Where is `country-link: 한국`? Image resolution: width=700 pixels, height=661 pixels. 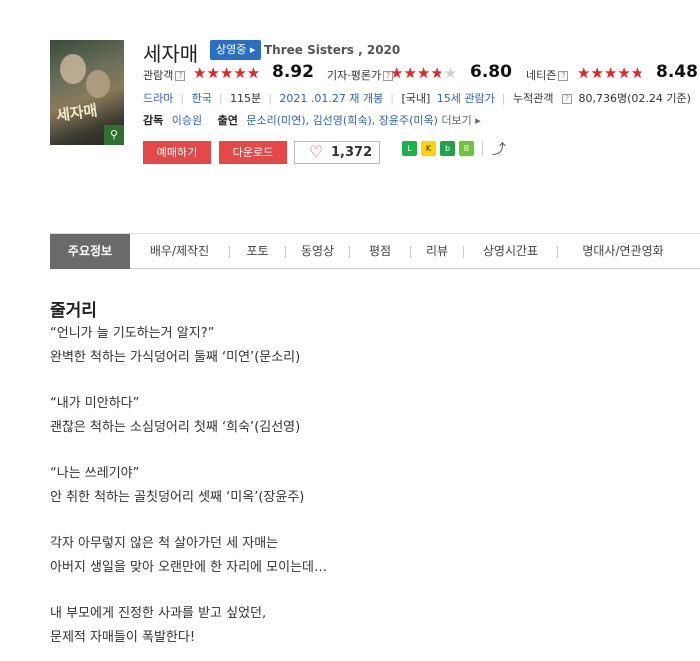 country-link: 한국 is located at coordinates (202, 98).